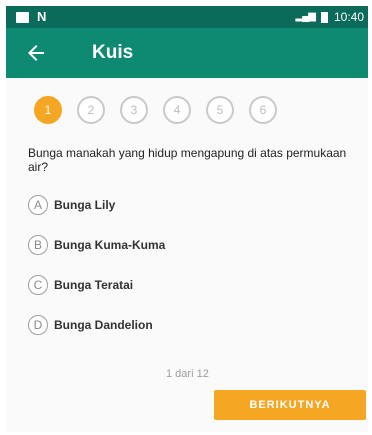 This screenshot has height=435, width=372. Describe the element at coordinates (220, 110) in the screenshot. I see `step-5: 5` at that location.